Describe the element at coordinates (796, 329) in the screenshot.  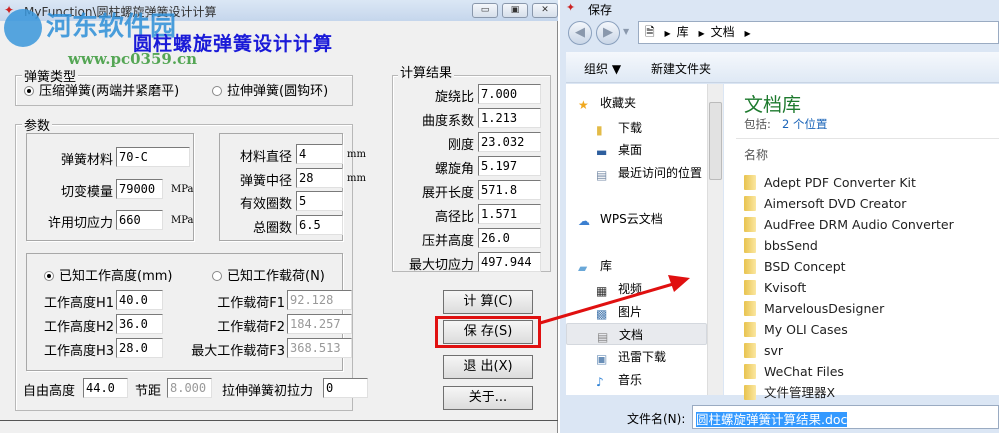
I see `file-list-item: My OLI Cases` at that location.